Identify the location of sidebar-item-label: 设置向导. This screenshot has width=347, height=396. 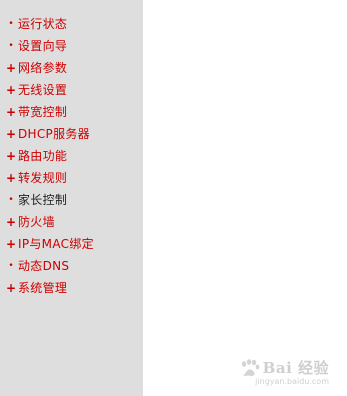
(43, 46).